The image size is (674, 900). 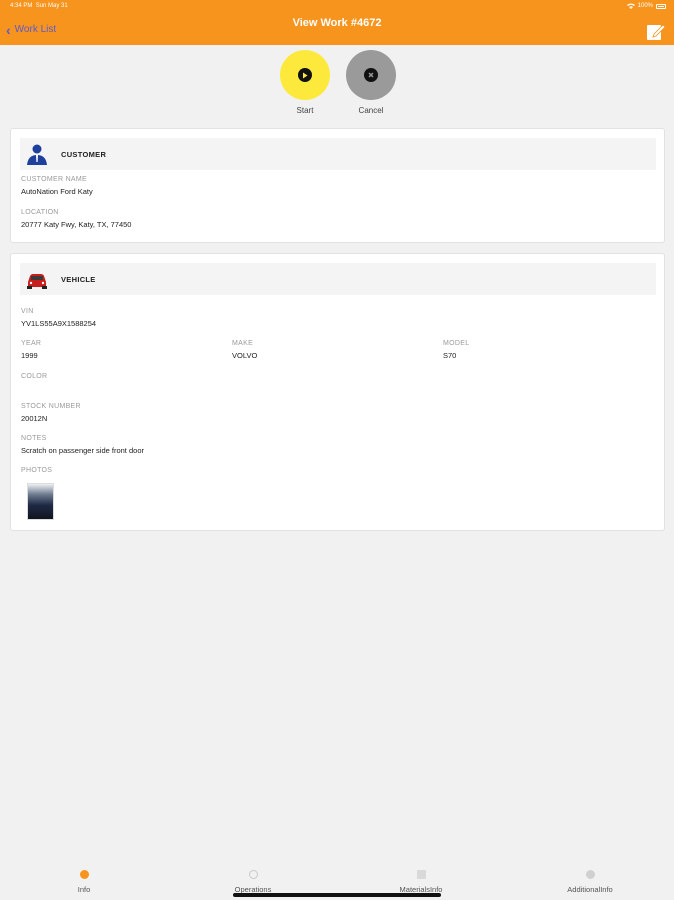 I want to click on color-field: COLOR, so click(x=34, y=378).